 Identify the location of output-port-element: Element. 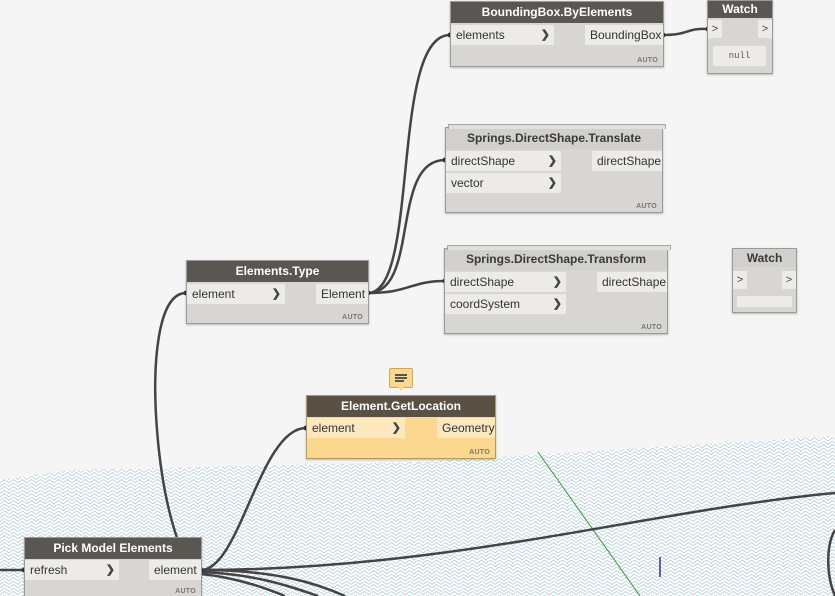
(342, 294).